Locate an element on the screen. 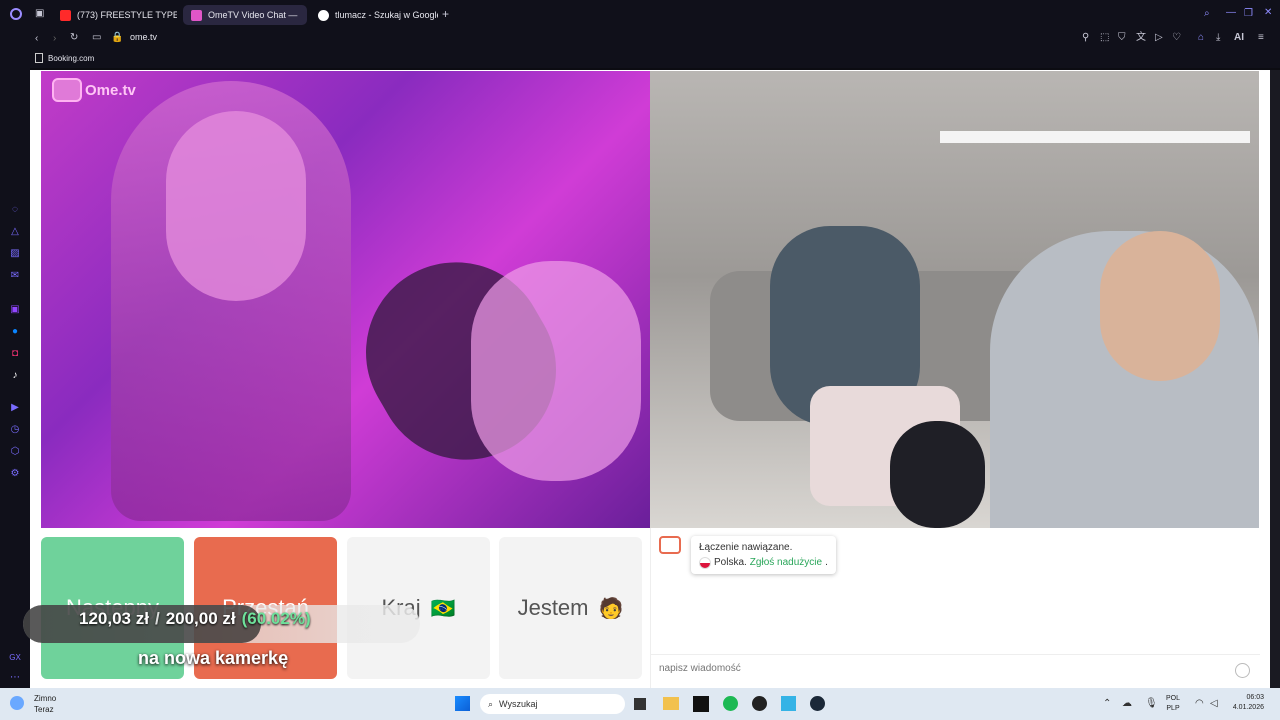  person-icon: 🧑 is located at coordinates (611, 608).